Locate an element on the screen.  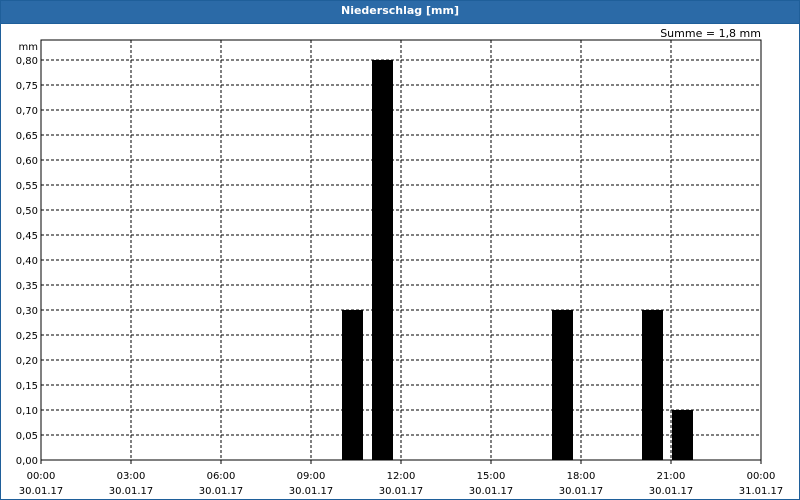
y-tick-label: 0,00 is located at coordinates (27, 461).